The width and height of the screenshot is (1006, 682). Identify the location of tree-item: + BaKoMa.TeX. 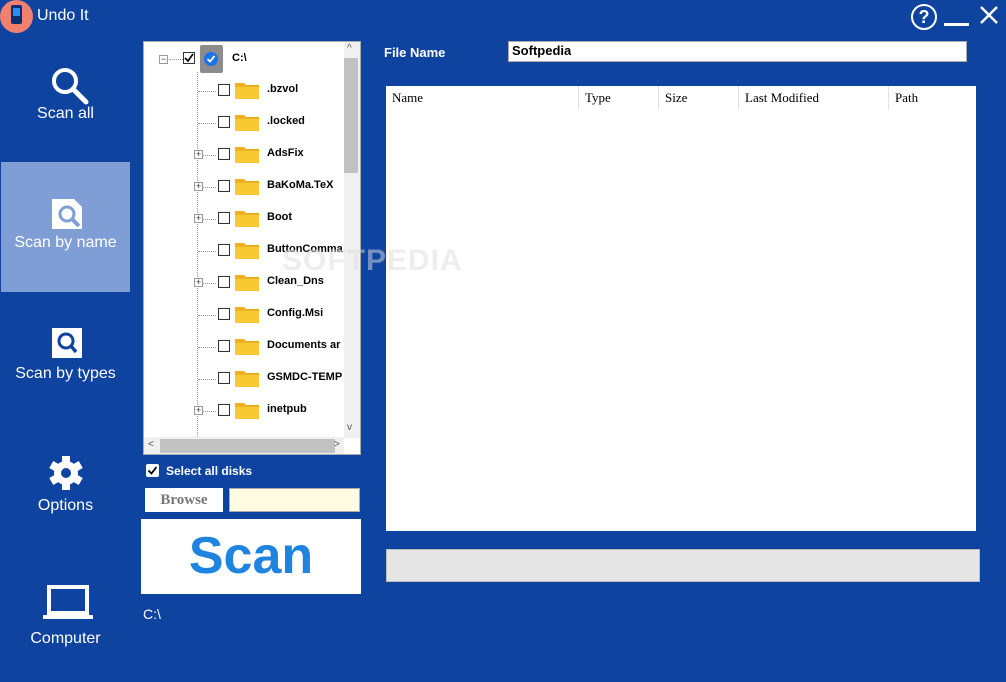
(244, 186).